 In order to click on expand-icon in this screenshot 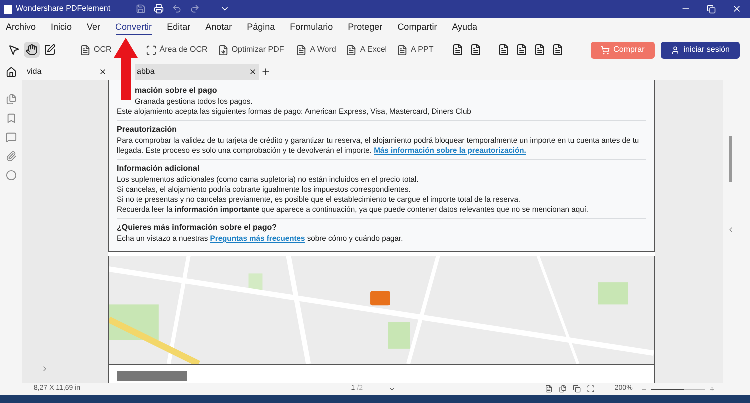, I will do `click(45, 369)`.